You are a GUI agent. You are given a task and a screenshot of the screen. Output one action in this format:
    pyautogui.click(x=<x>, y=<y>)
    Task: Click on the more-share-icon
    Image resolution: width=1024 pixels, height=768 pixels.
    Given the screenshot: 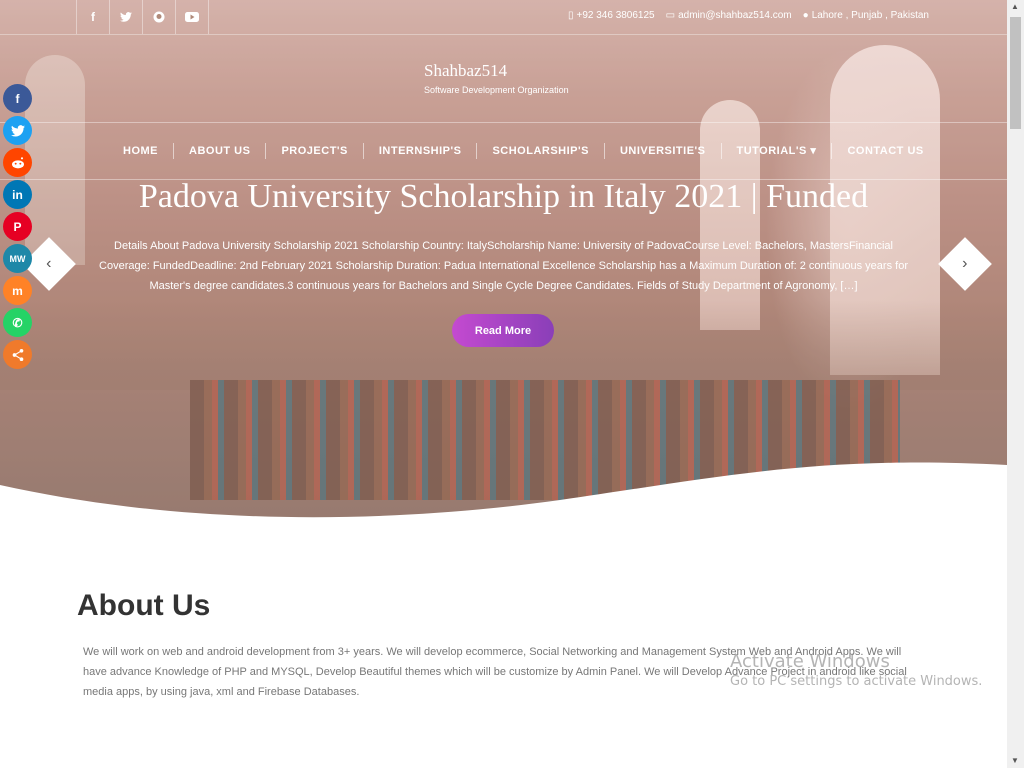 What is the action you would take?
    pyautogui.click(x=17, y=354)
    